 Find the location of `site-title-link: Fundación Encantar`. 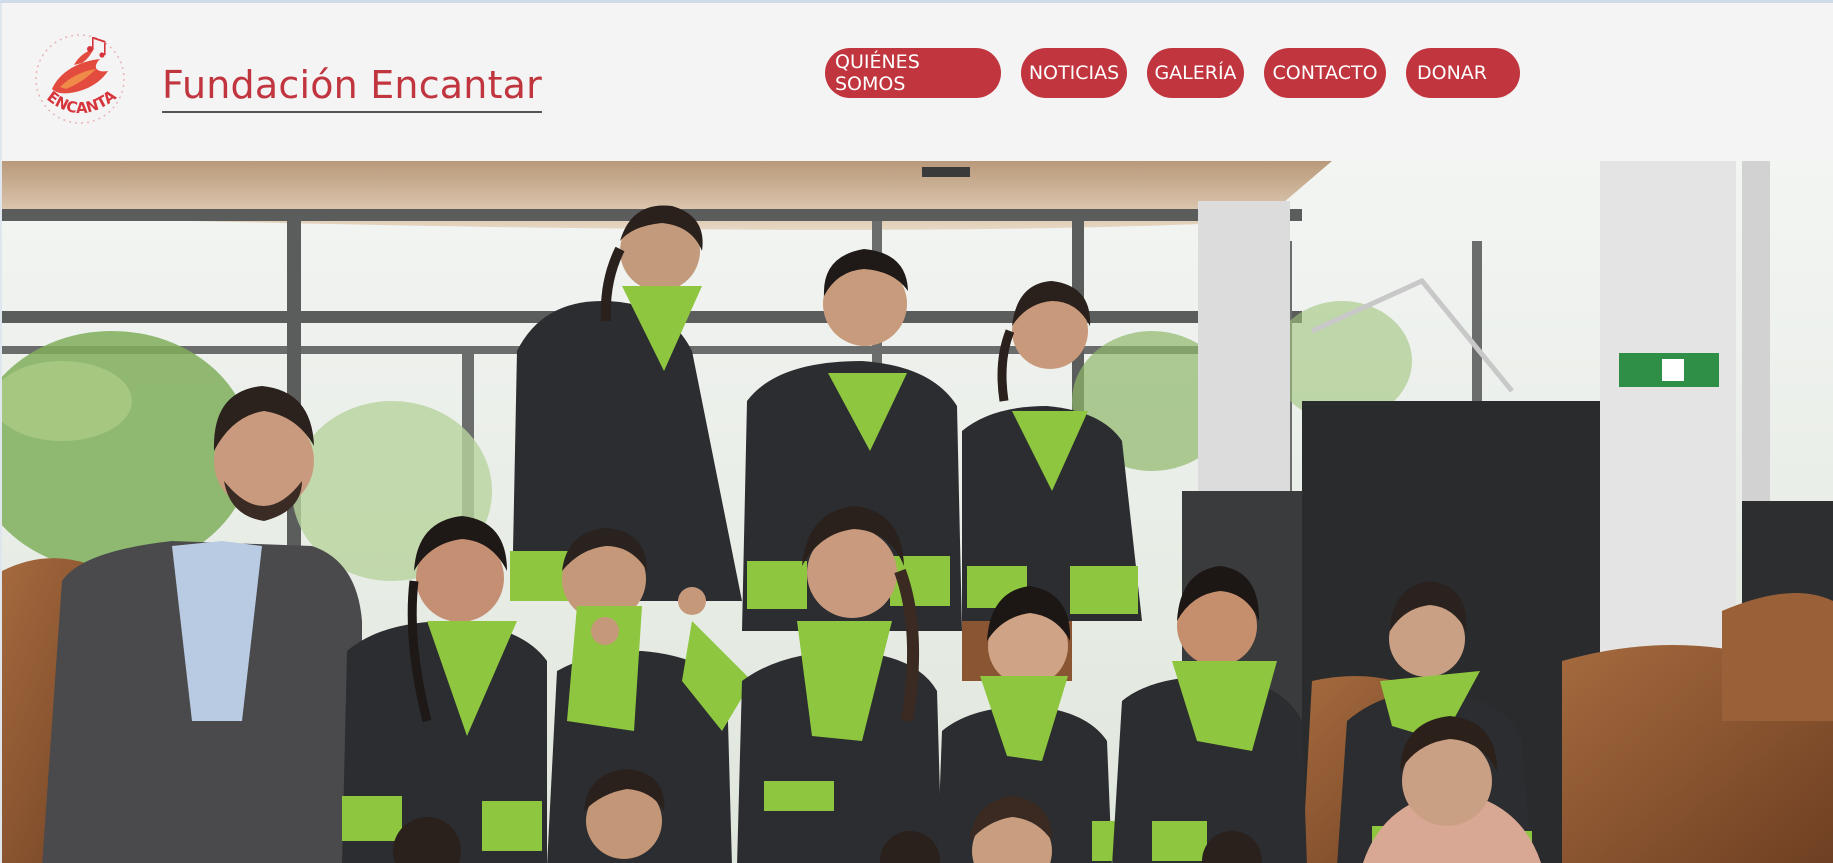

site-title-link: Fundación Encantar is located at coordinates (352, 86).